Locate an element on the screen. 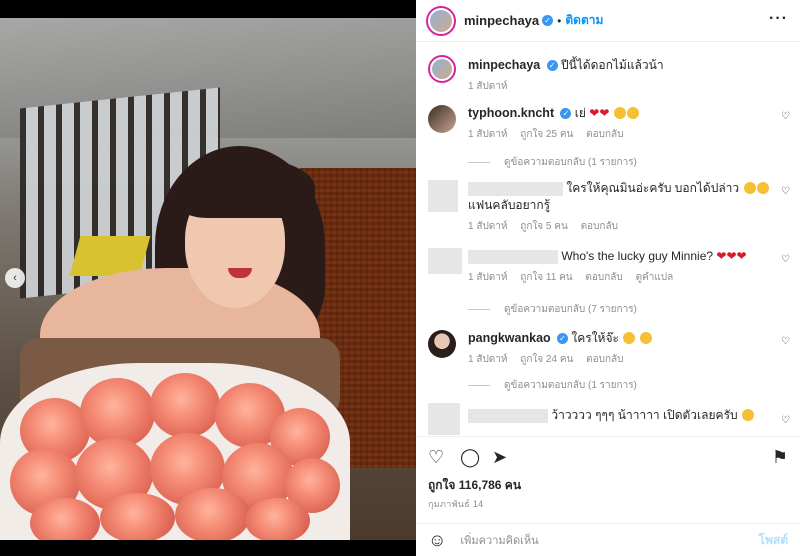 The height and width of the screenshot is (556, 800). comment-icon: ◯ is located at coordinates (470, 457).